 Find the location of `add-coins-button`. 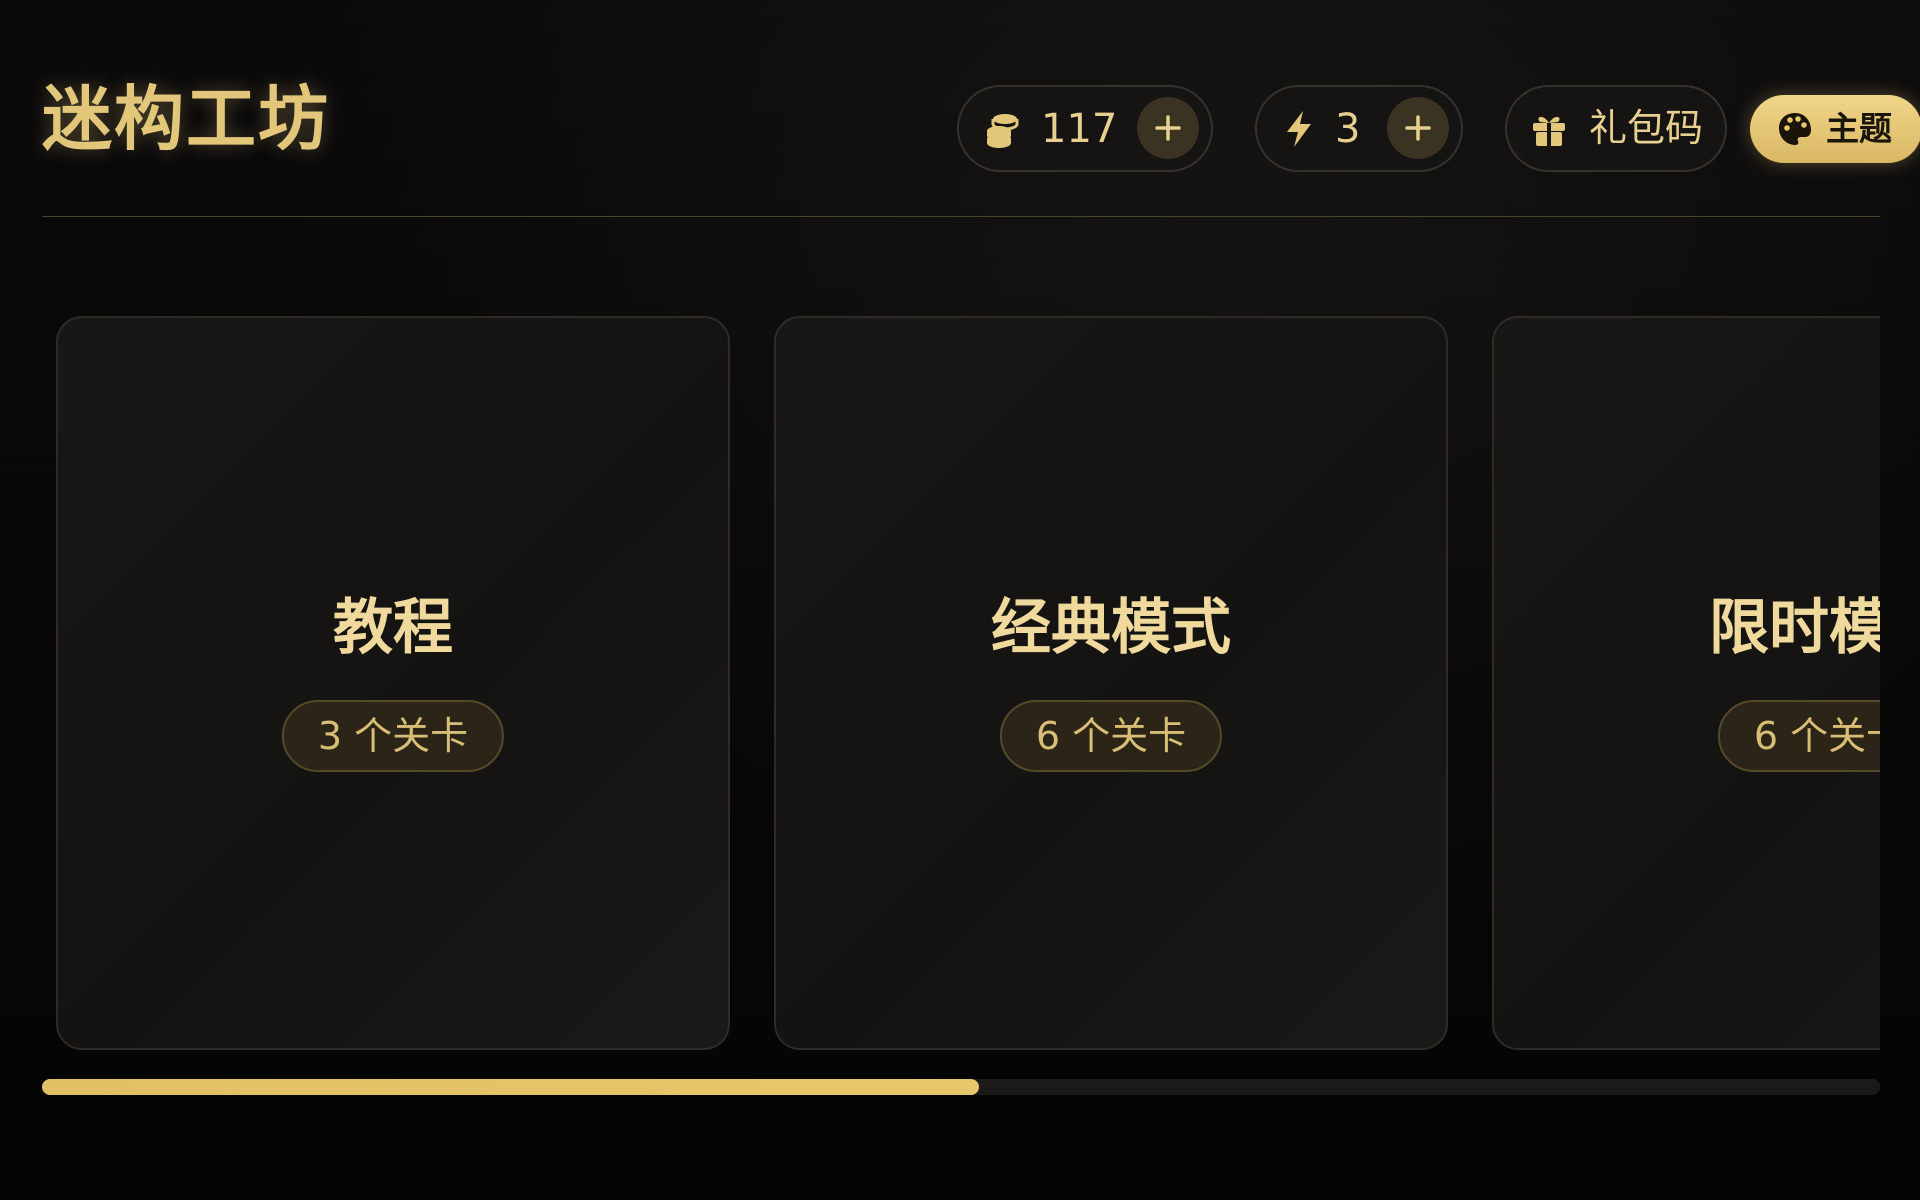

add-coins-button is located at coordinates (1168, 128).